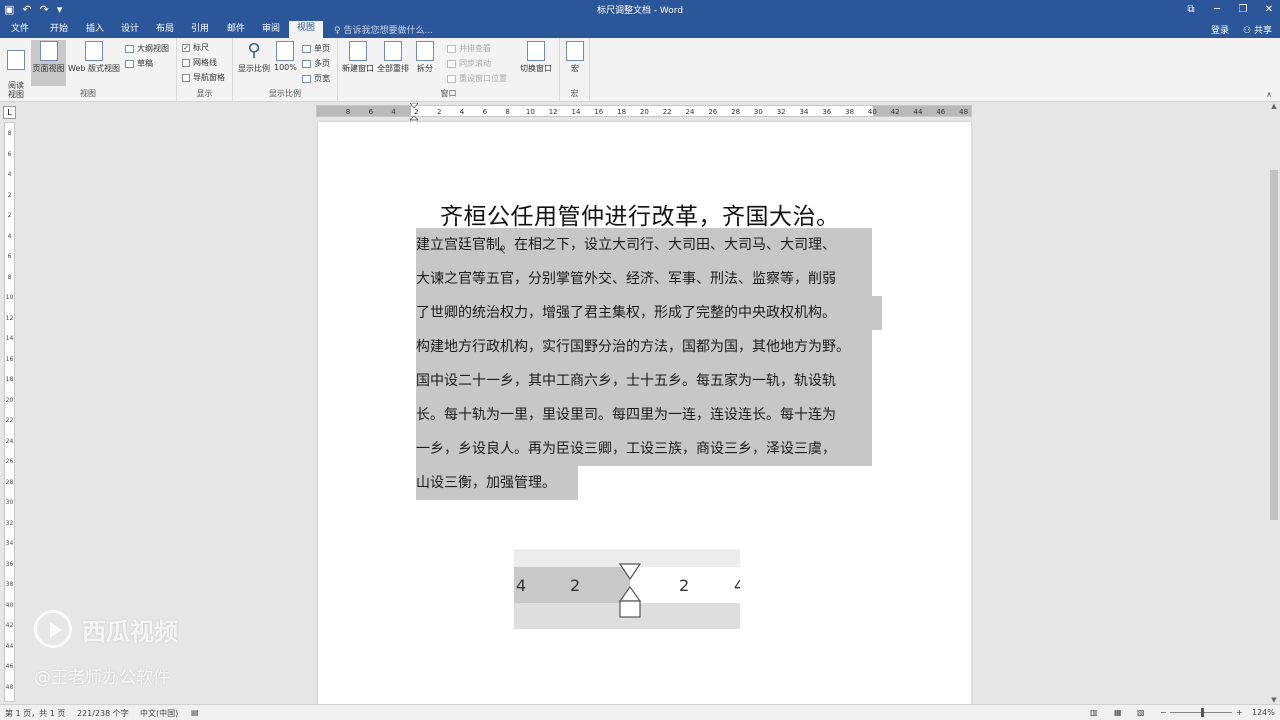 The image size is (1280, 720). What do you see at coordinates (48, 68) in the screenshot?
I see `print-layout-label: 页面视图` at bounding box center [48, 68].